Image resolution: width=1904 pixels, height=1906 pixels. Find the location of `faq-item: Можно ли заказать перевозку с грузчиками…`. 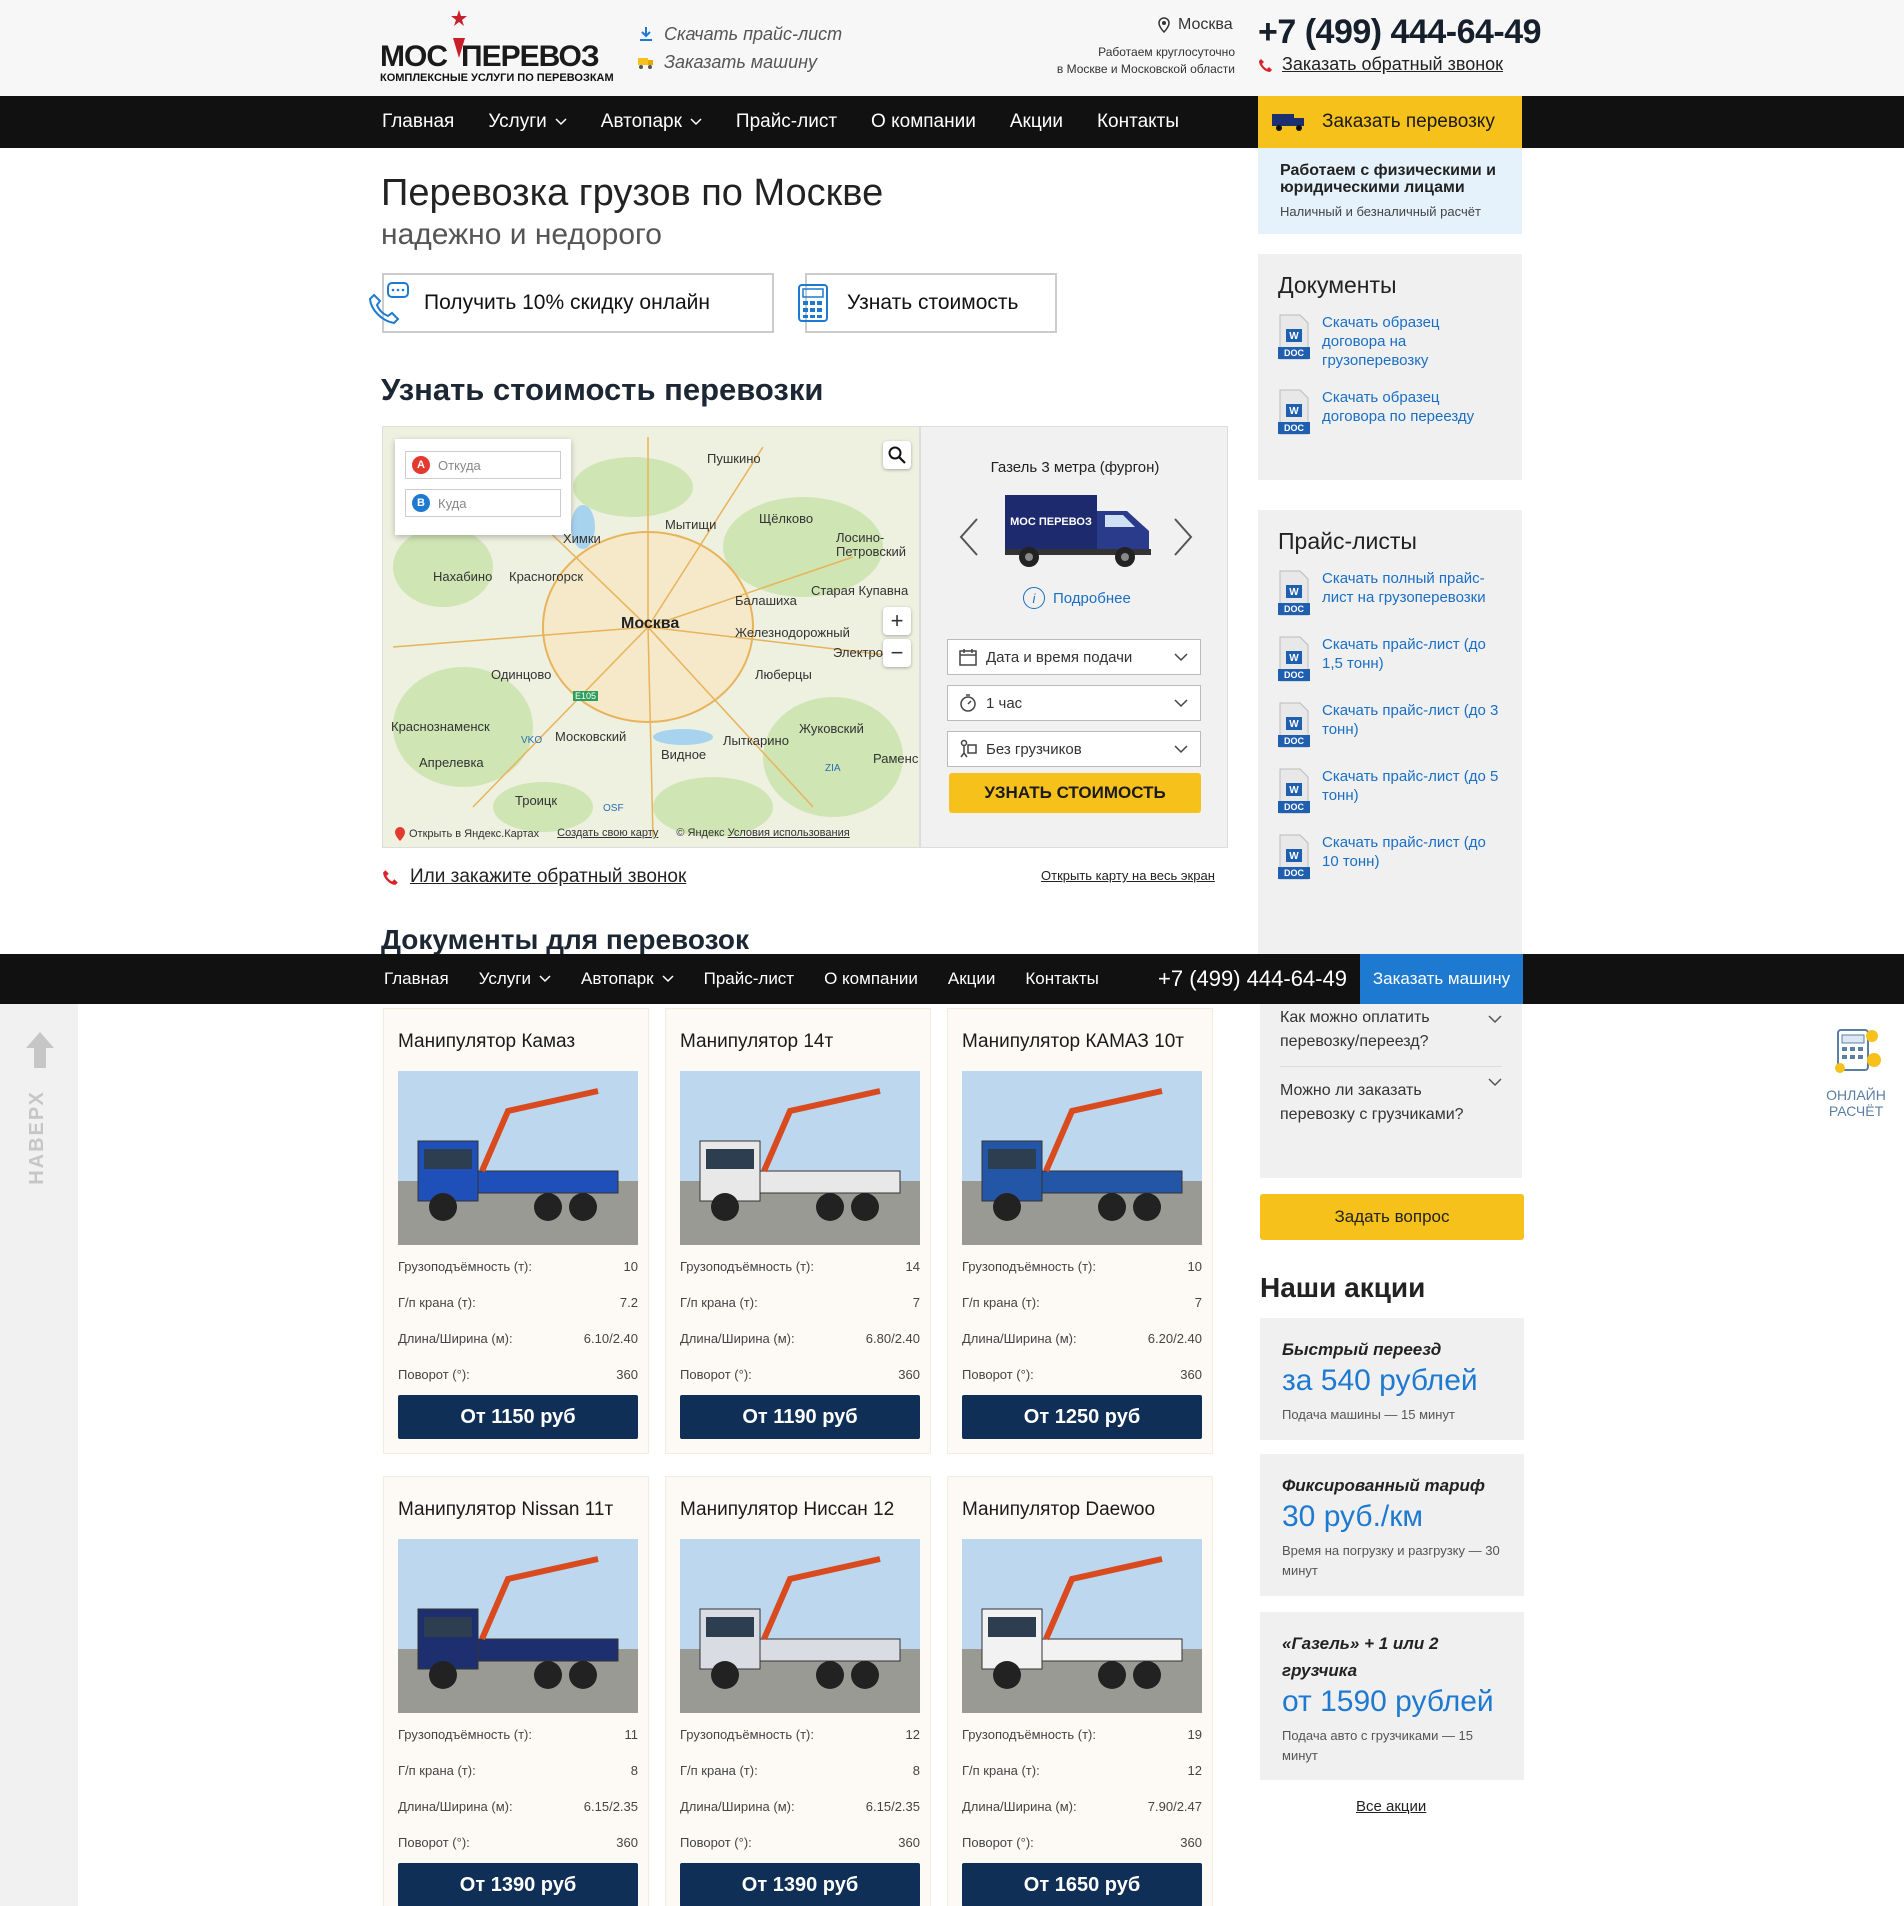

faq-item: Можно ли заказать перевозку с грузчиками… is located at coordinates (1391, 1102).